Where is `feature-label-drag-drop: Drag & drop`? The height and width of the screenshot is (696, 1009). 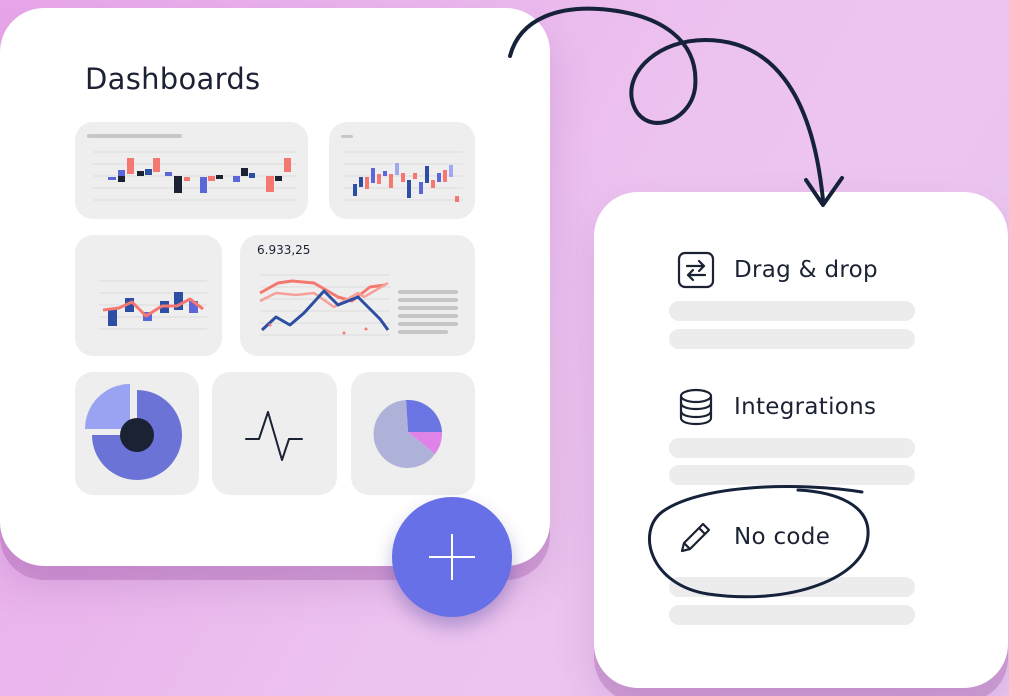
feature-label-drag-drop: Drag & drop is located at coordinates (806, 270).